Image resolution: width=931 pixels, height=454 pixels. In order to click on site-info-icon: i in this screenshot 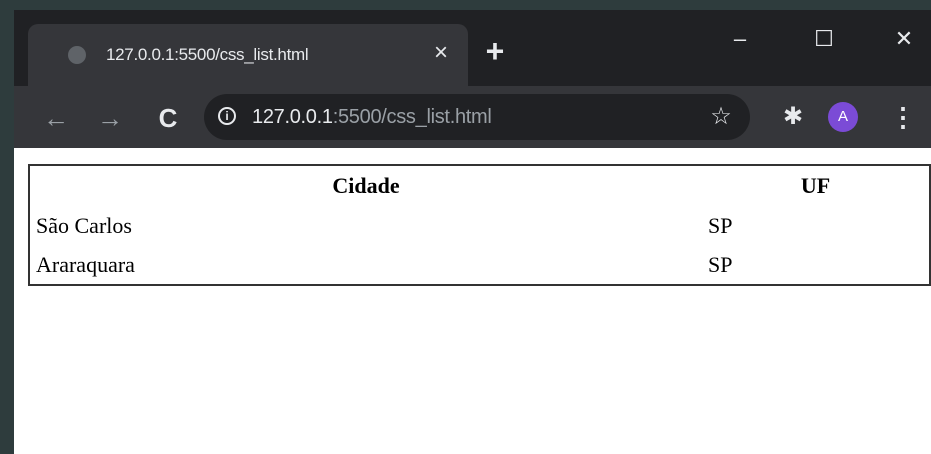, I will do `click(227, 116)`.